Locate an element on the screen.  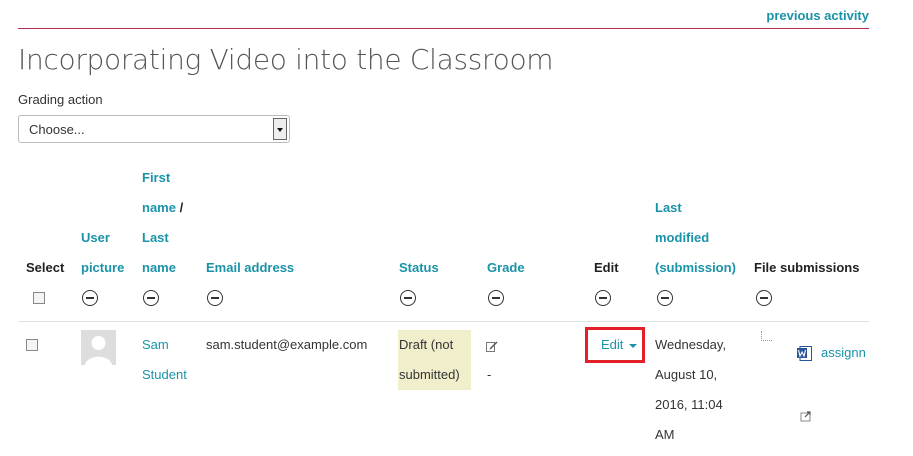
last-name-link: Student is located at coordinates (164, 375).